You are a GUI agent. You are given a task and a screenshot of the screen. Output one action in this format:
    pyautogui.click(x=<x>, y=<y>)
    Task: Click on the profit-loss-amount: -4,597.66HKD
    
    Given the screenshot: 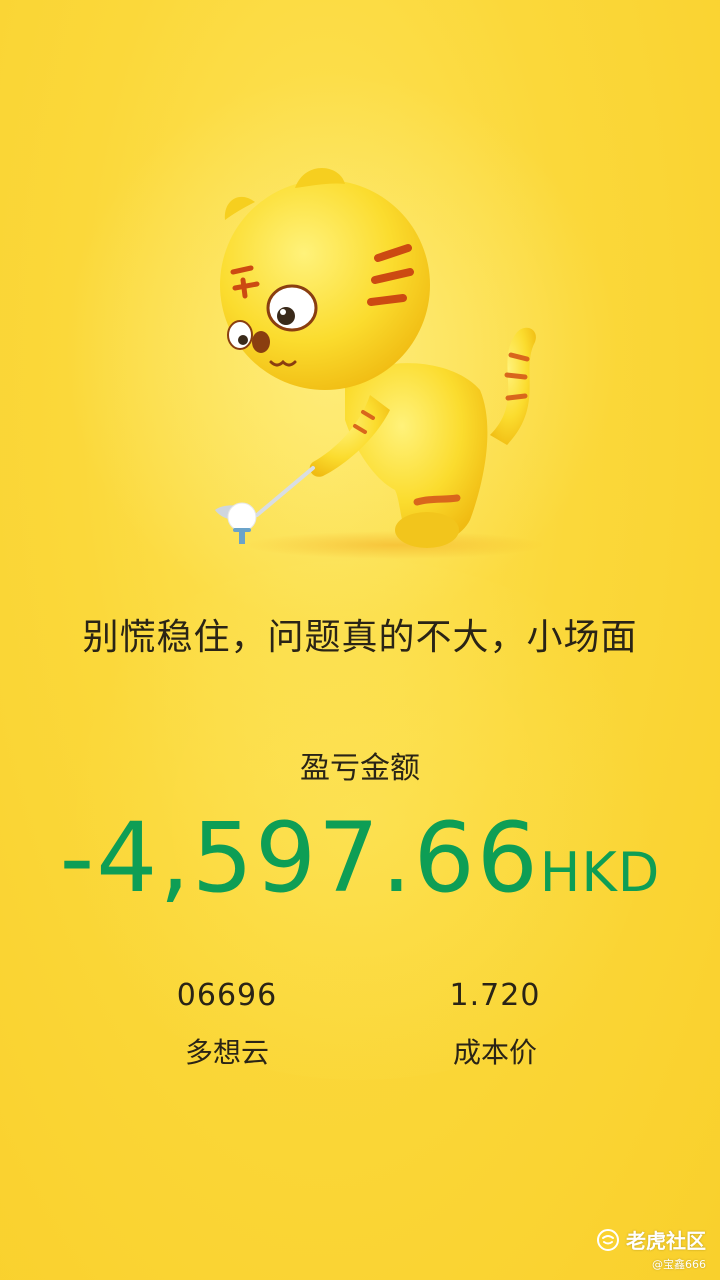 What is the action you would take?
    pyautogui.click(x=360, y=858)
    